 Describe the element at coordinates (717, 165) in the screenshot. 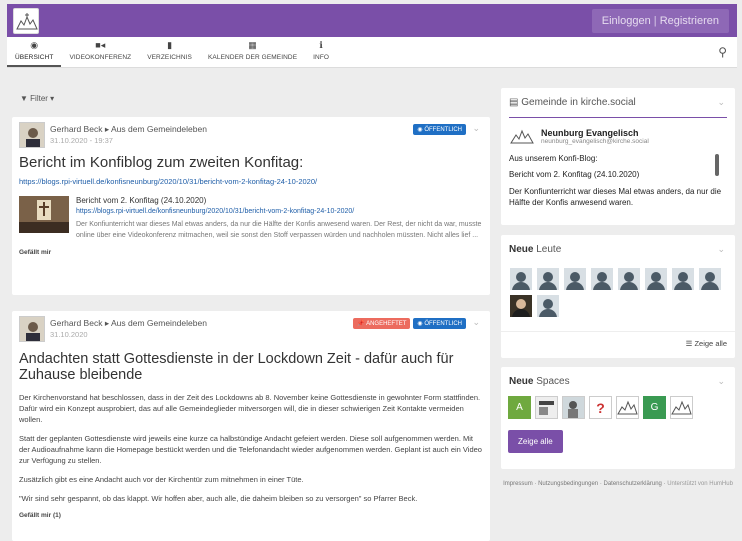

I see `scrollbar` at that location.